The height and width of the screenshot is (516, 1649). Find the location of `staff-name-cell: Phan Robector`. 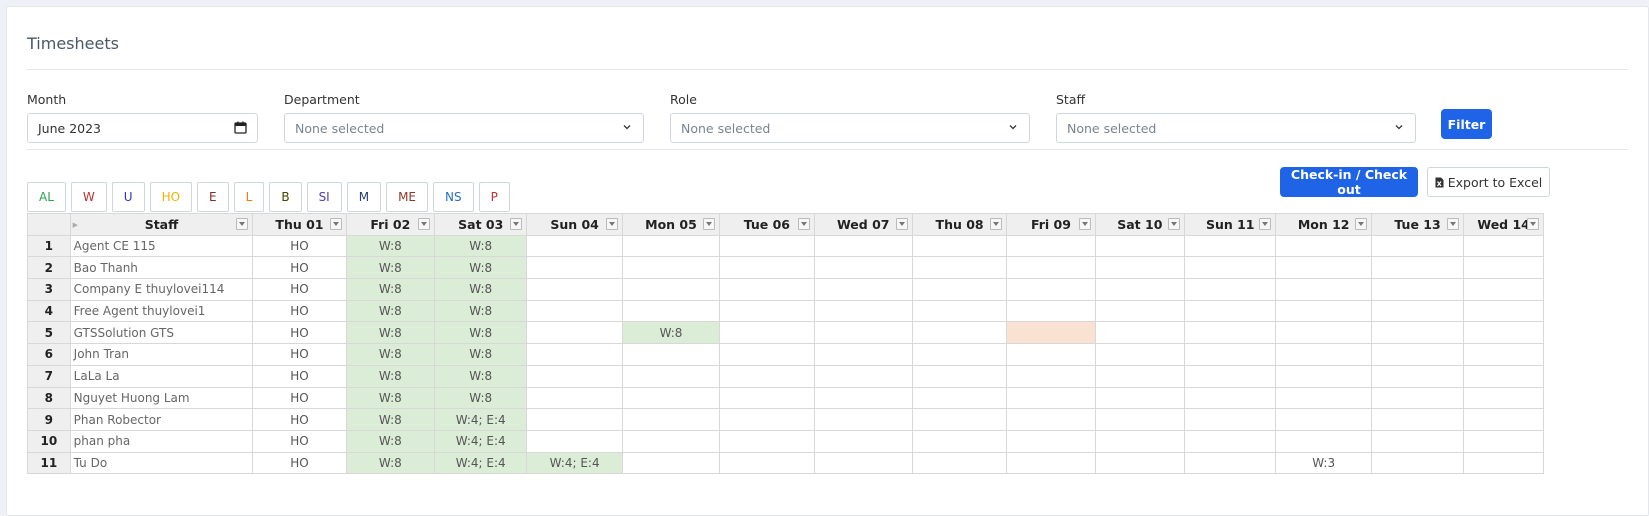

staff-name-cell: Phan Robector is located at coordinates (161, 419).